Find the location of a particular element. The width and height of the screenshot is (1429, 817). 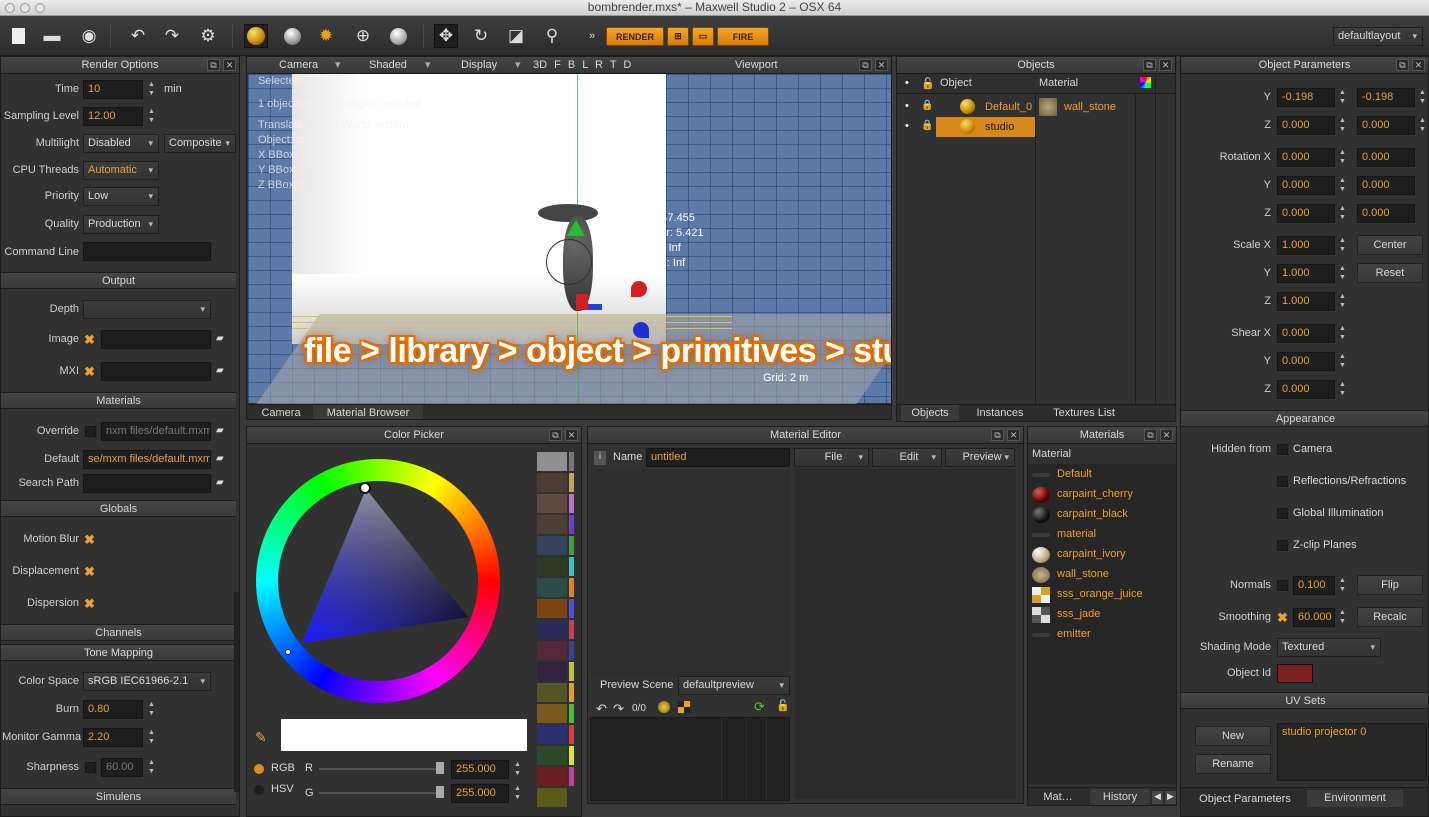

g-slider-thumb is located at coordinates (440, 792).